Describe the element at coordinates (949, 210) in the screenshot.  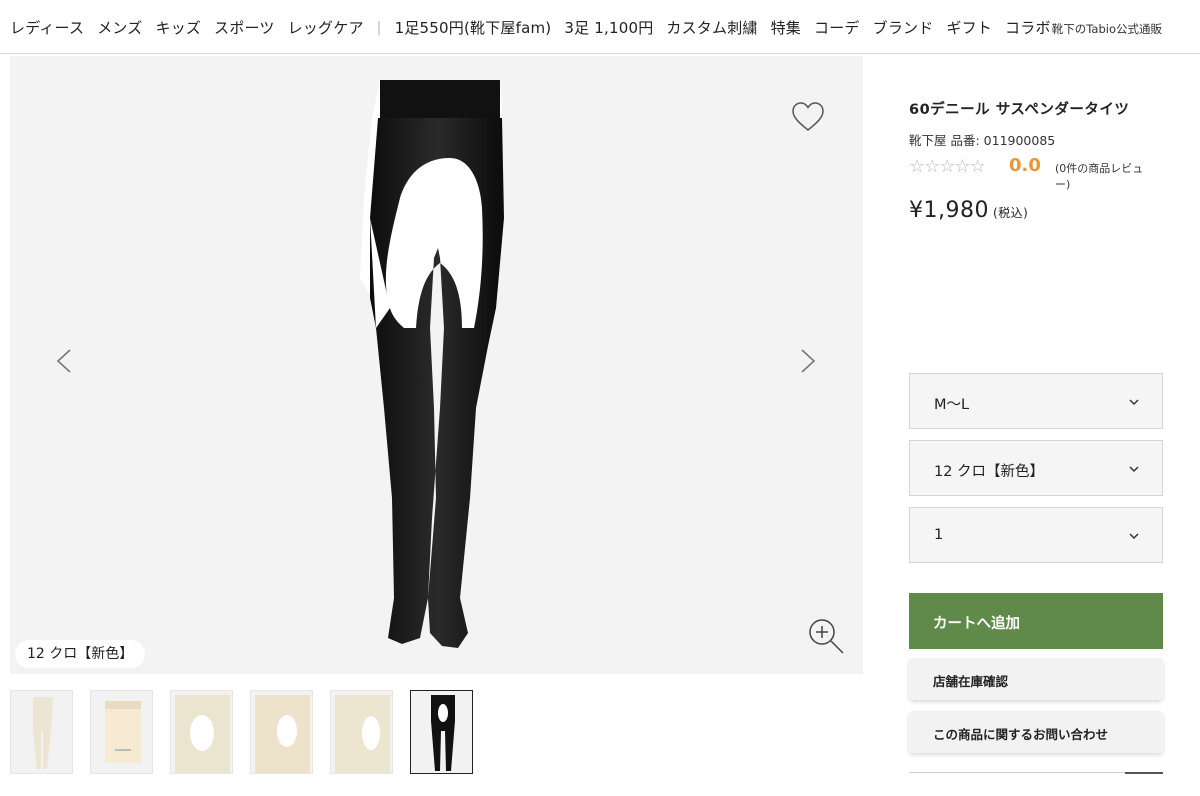
I see `price-value: ¥1,980` at that location.